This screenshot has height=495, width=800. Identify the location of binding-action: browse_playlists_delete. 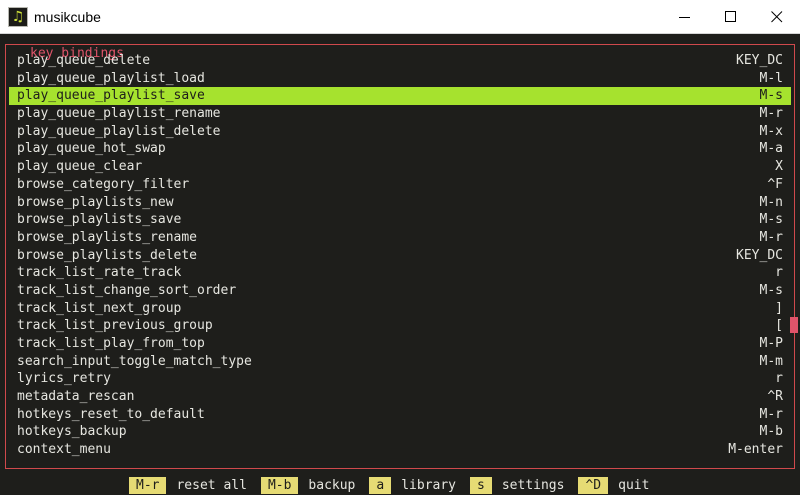
(107, 255).